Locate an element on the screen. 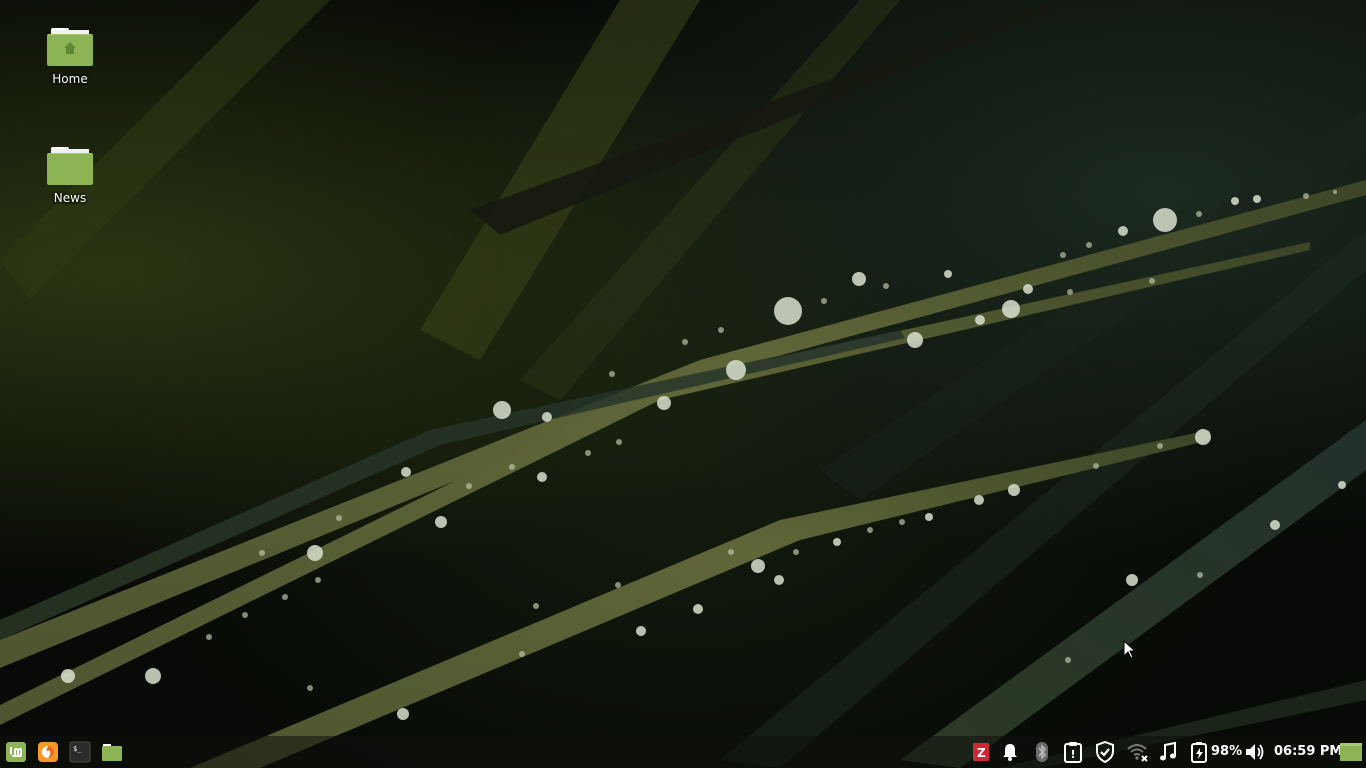  firefox-launcher is located at coordinates (48, 752).